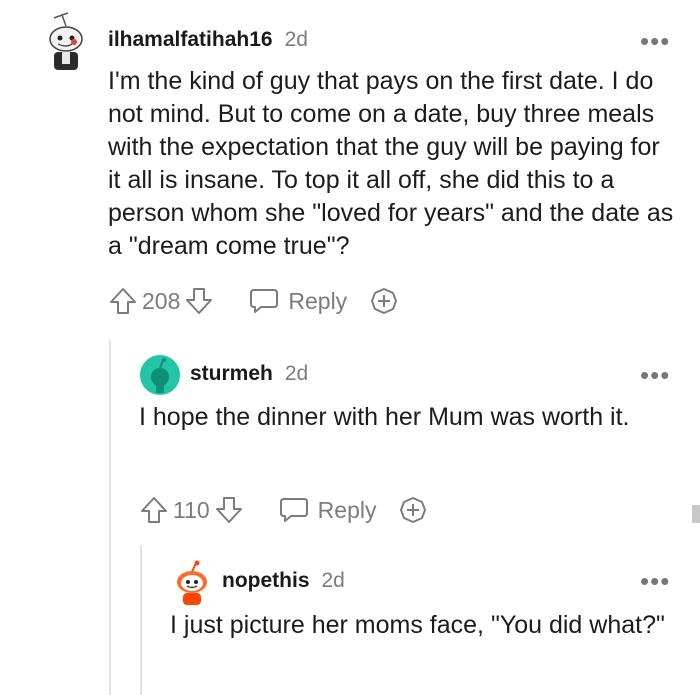  I want to click on comment-header: sturmeh 2d, so click(249, 374).